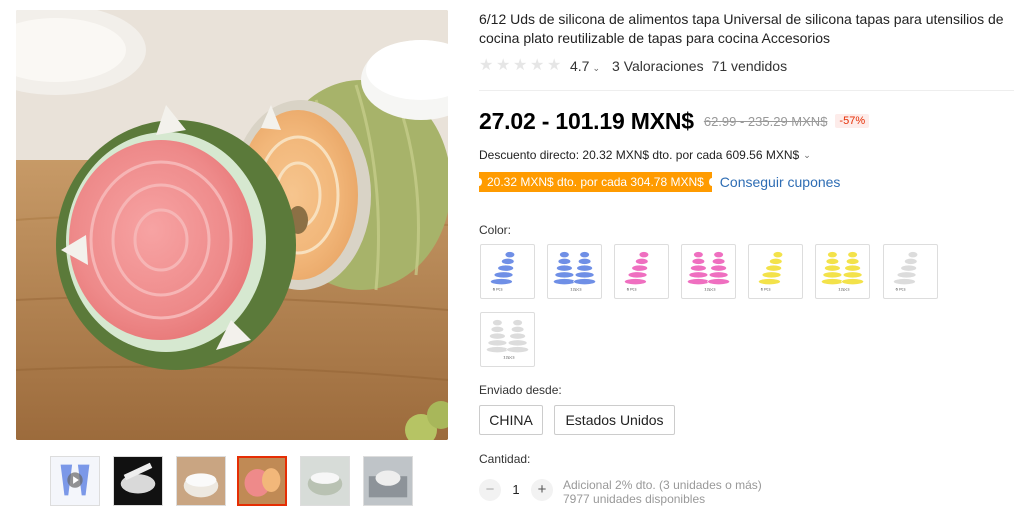 The height and width of the screenshot is (526, 1024). I want to click on rating-value: 4.7 ⌄, so click(585, 66).